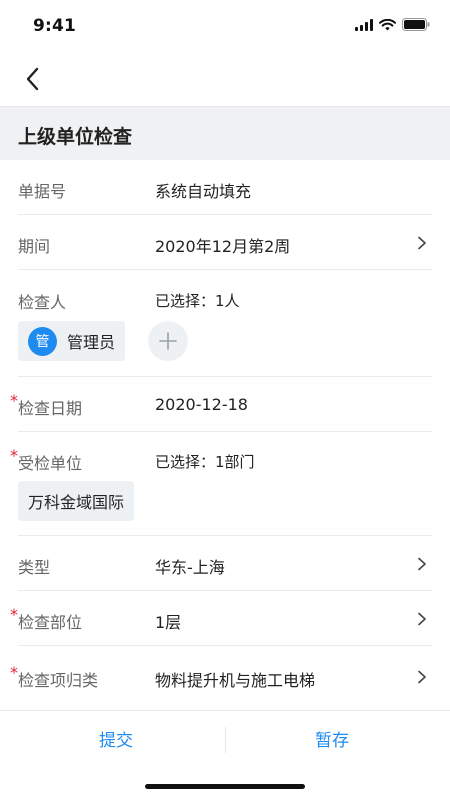 The image size is (450, 800). Describe the element at coordinates (222, 245) in the screenshot. I see `period-value: 2020年12月第2周` at that location.